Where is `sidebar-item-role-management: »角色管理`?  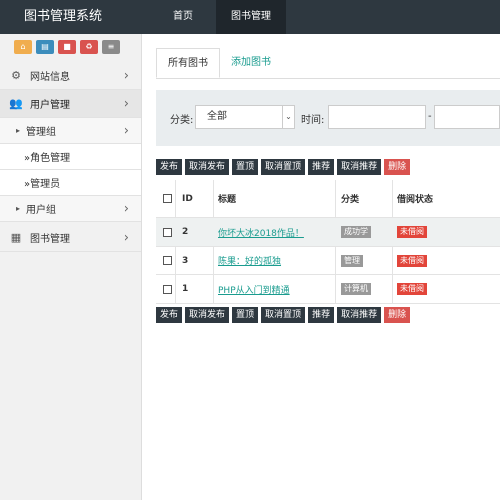 sidebar-item-role-management: »角色管理 is located at coordinates (70, 157).